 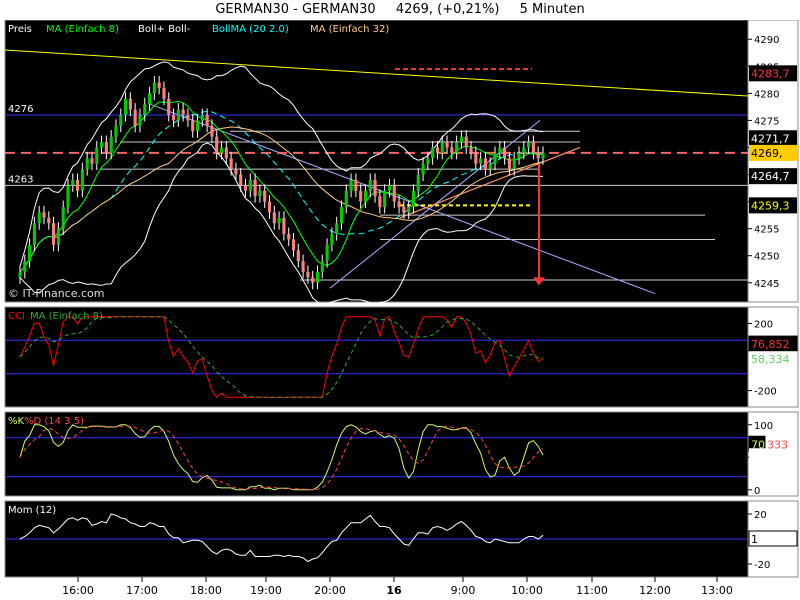 I want to click on legend-item: Boll+ Boll-, so click(x=164, y=29).